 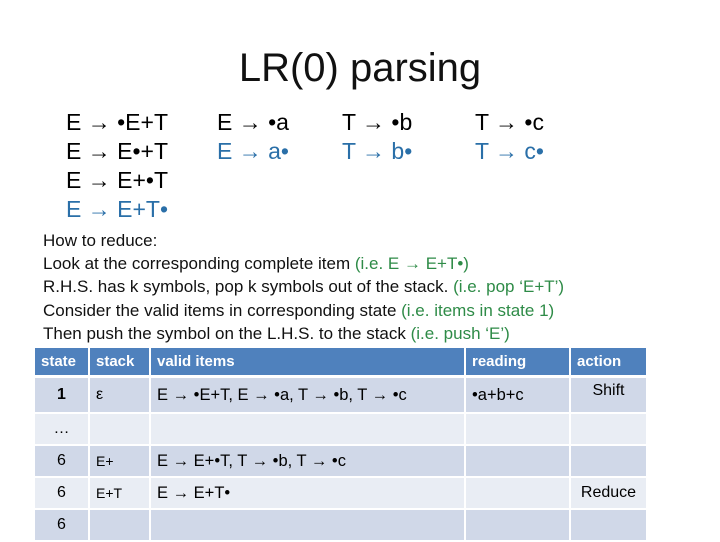 What do you see at coordinates (62, 396) in the screenshot?
I see `cell-state: 1` at bounding box center [62, 396].